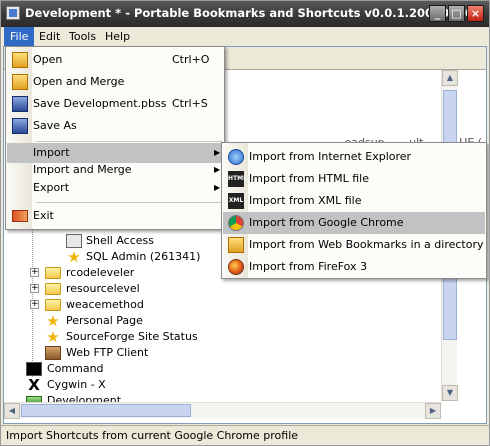  Describe the element at coordinates (106, 410) in the screenshot. I see `horizontal-scroll-thumb` at that location.